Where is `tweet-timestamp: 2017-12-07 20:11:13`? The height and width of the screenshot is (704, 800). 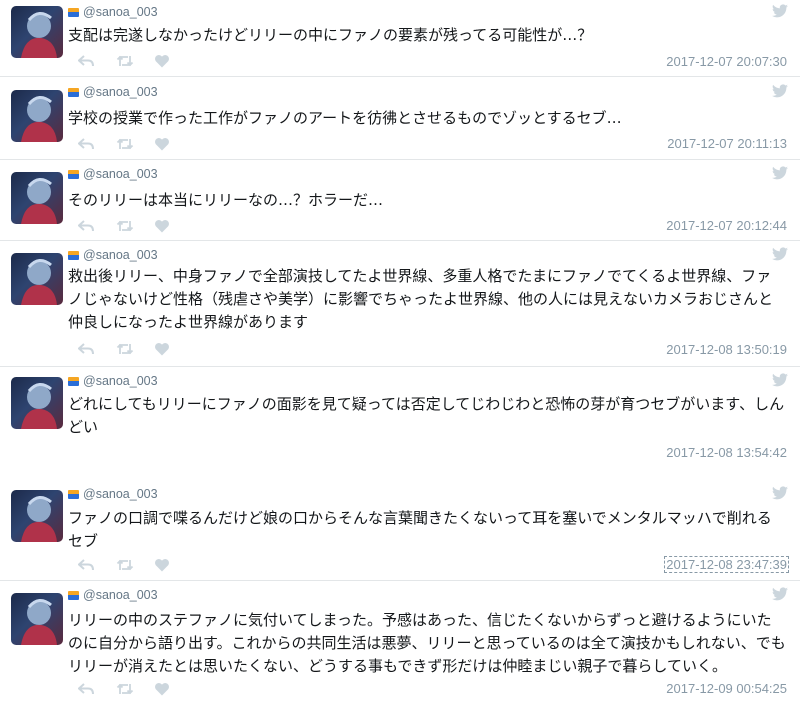
tweet-timestamp: 2017-12-07 20:11:13 is located at coordinates (727, 143).